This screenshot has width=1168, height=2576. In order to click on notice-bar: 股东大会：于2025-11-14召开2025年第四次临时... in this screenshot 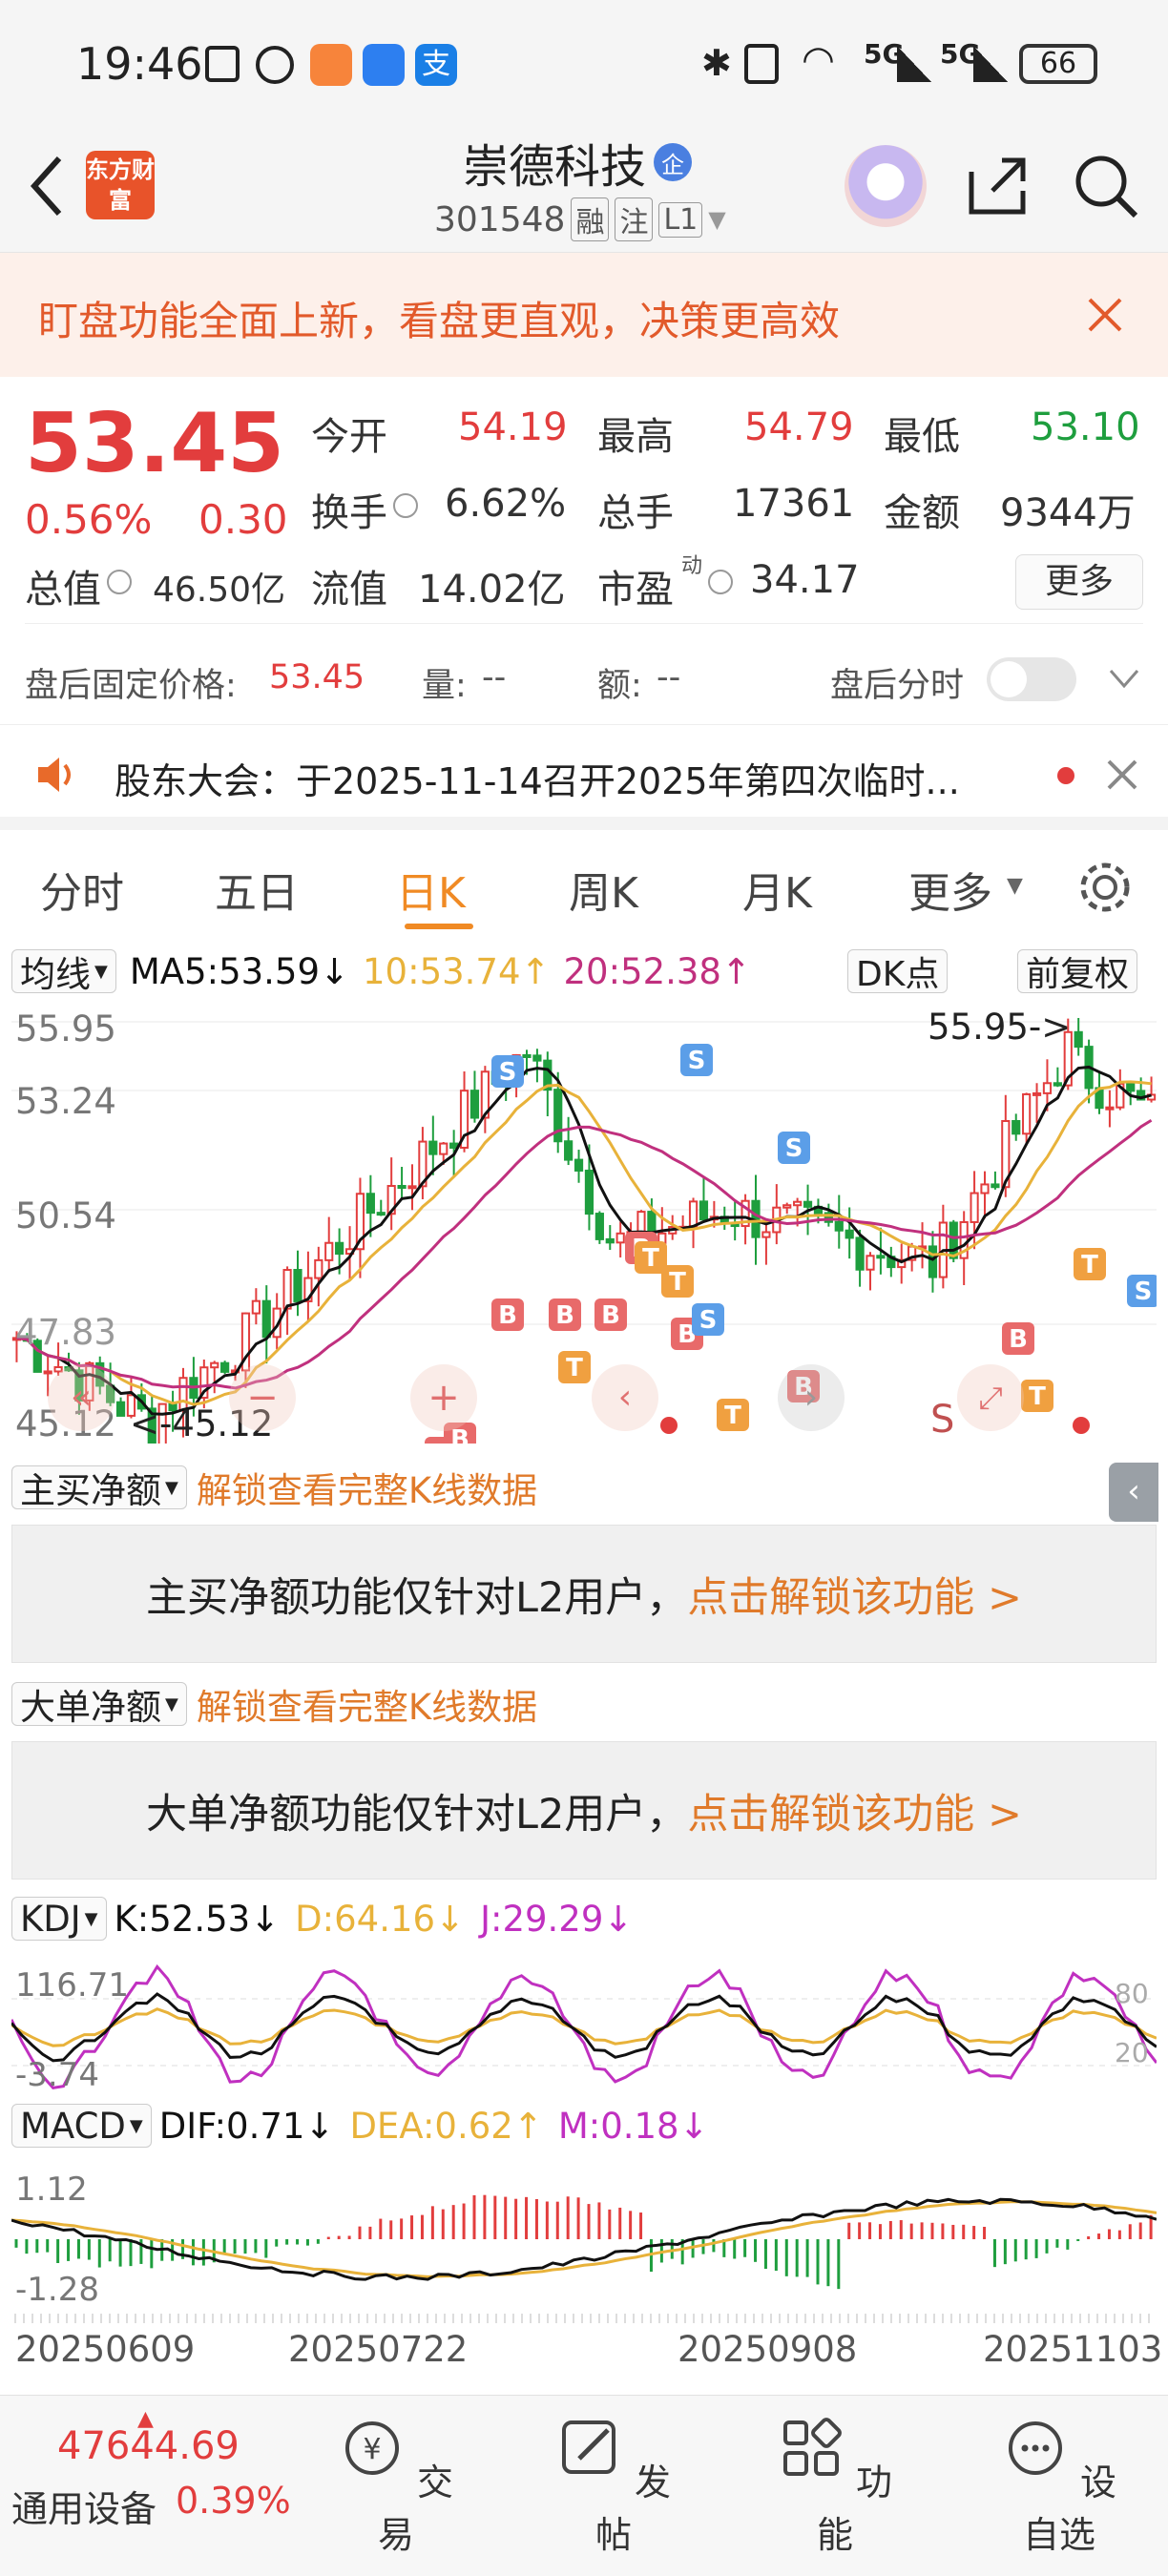, I will do `click(584, 777)`.